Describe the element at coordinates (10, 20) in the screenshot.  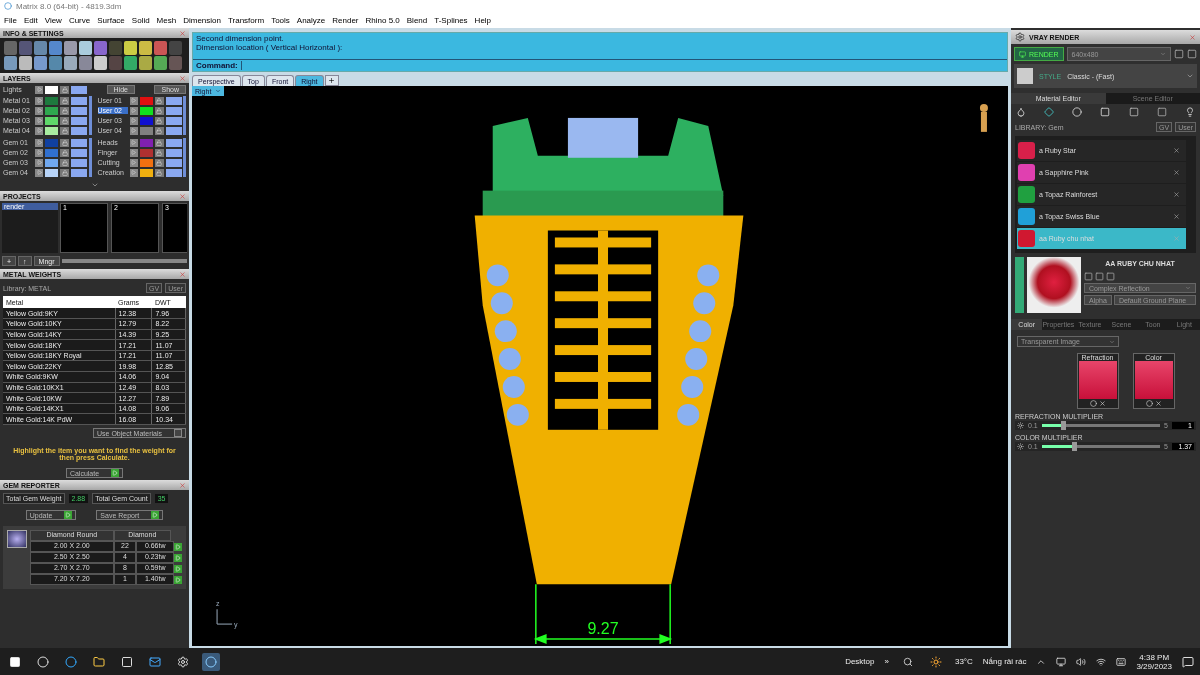
I see `menu-item: File` at that location.